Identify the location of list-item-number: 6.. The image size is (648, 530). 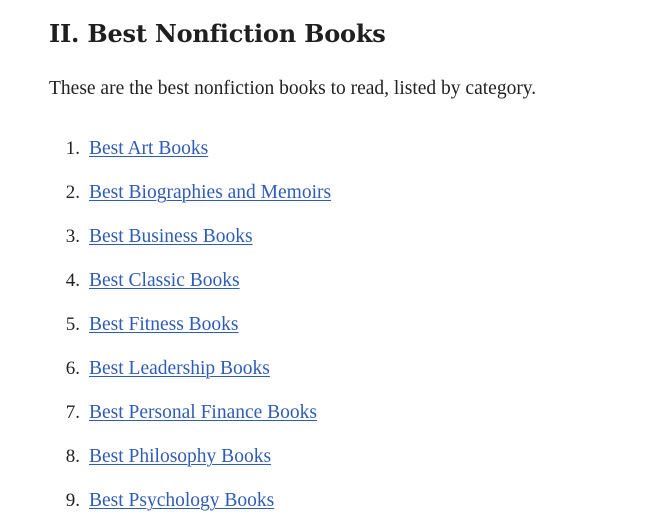
(72, 368).